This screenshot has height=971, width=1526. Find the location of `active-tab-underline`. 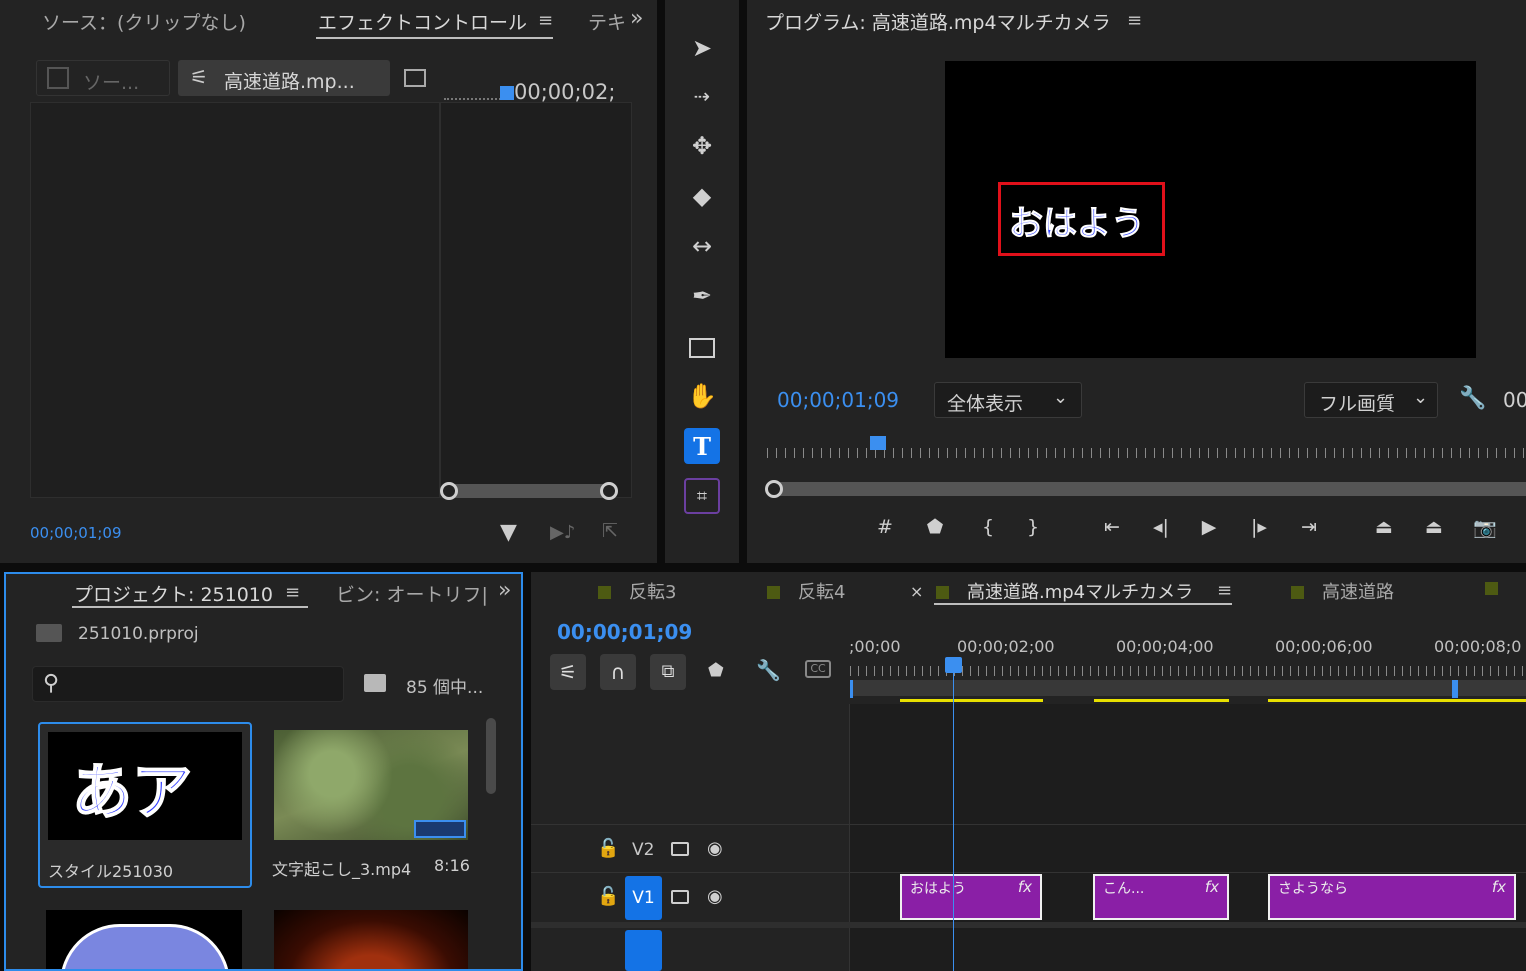

active-tab-underline is located at coordinates (1083, 604).